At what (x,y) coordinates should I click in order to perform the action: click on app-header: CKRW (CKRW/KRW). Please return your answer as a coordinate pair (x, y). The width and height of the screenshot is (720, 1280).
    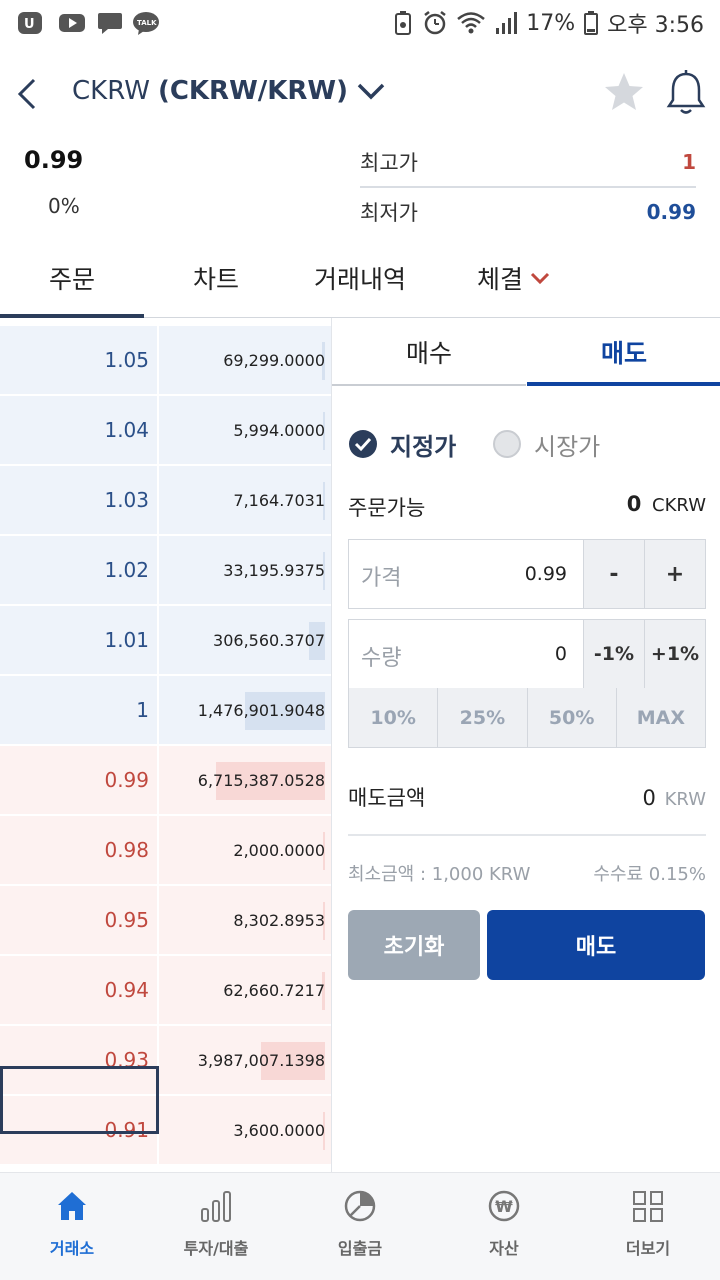
    Looking at the image, I should click on (360, 94).